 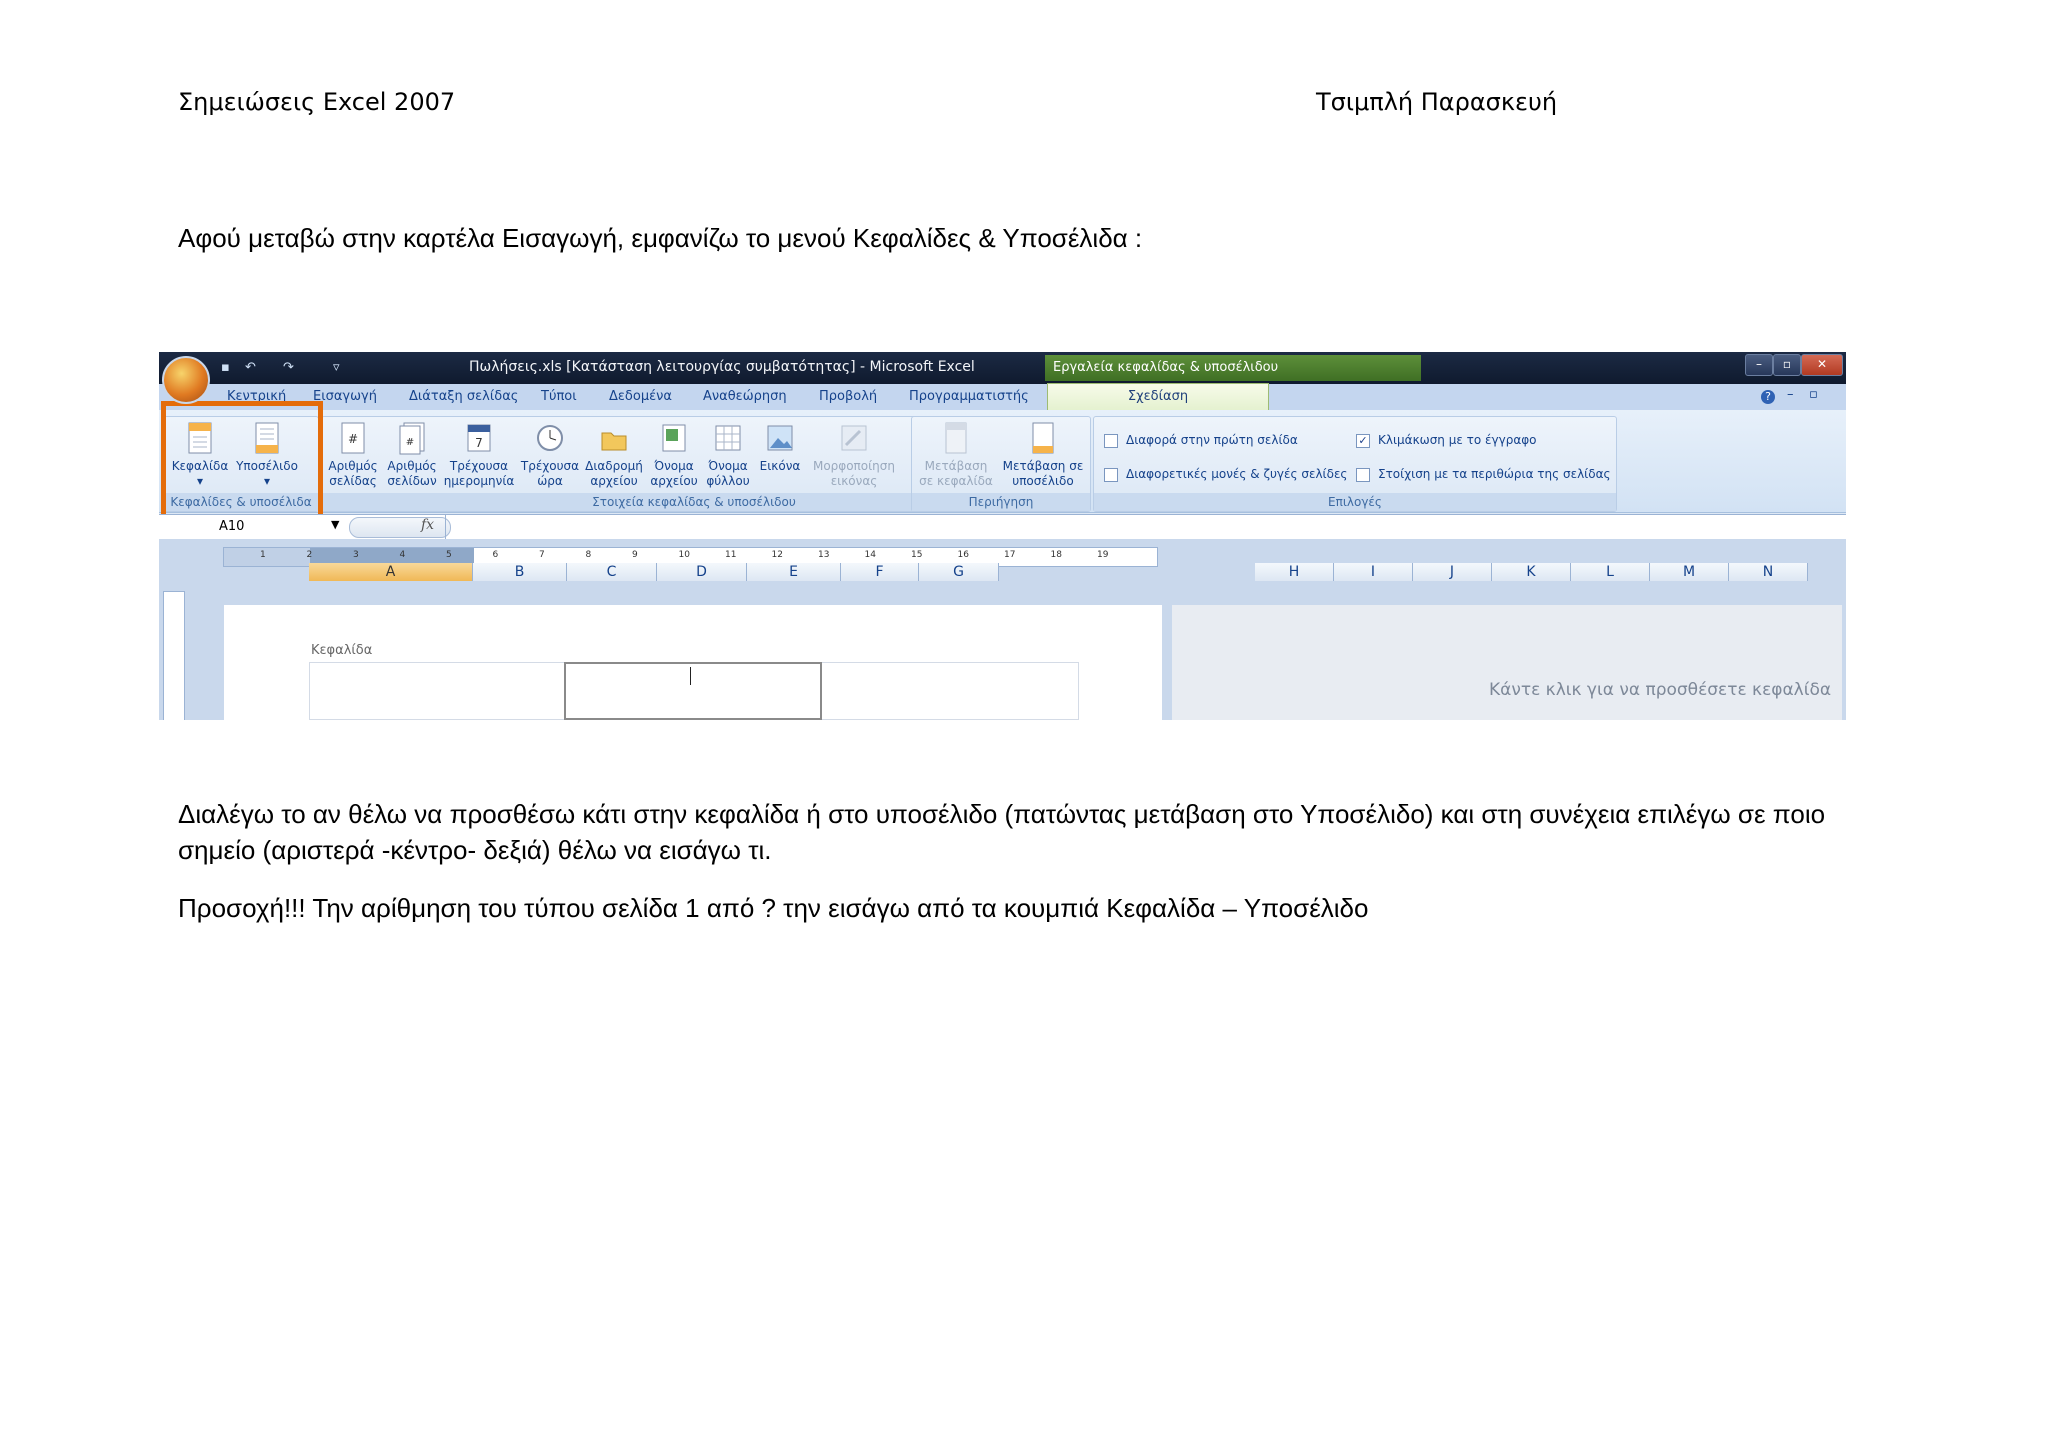 What do you see at coordinates (635, 555) in the screenshot?
I see `ruler-number: 9` at bounding box center [635, 555].